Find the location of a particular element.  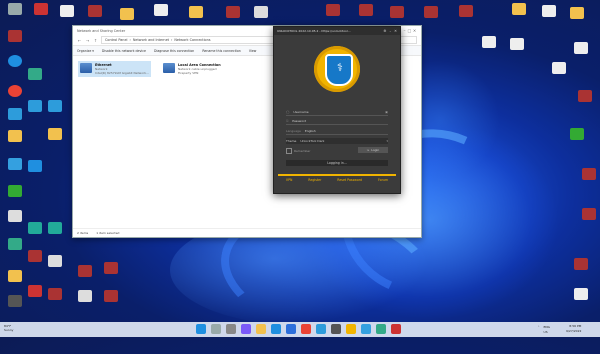

task-view-icon is located at coordinates (231, 329).